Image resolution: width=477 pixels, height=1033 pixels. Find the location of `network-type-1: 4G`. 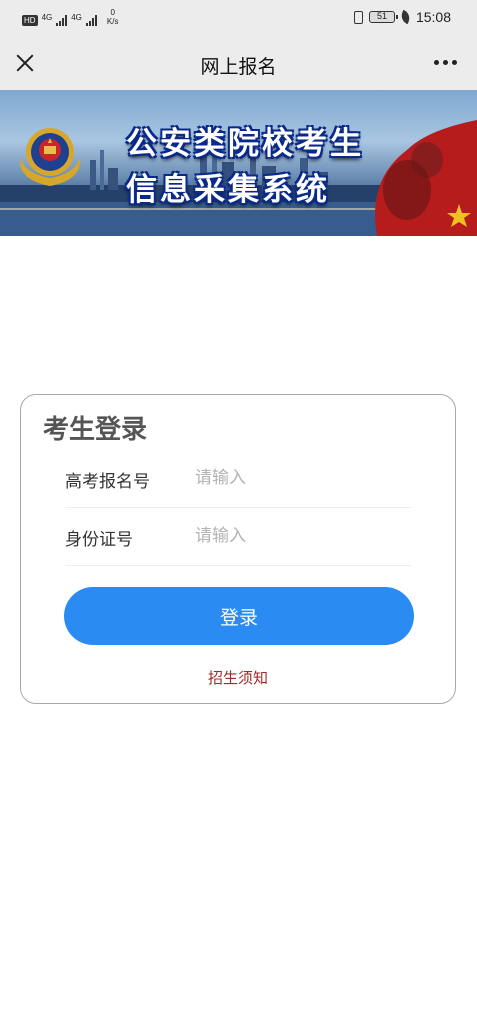

network-type-1: 4G is located at coordinates (47, 17).